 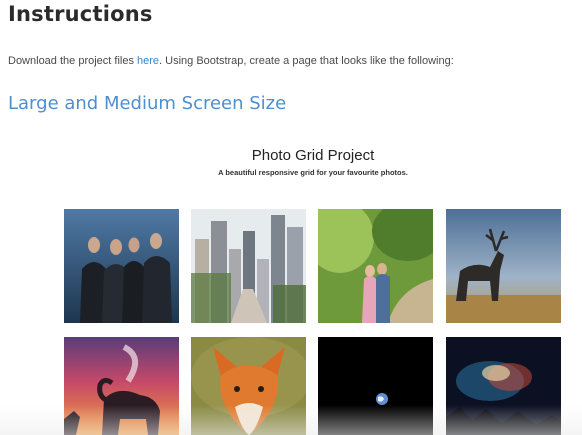 I want to click on page-title: Instructions, so click(x=80, y=14).